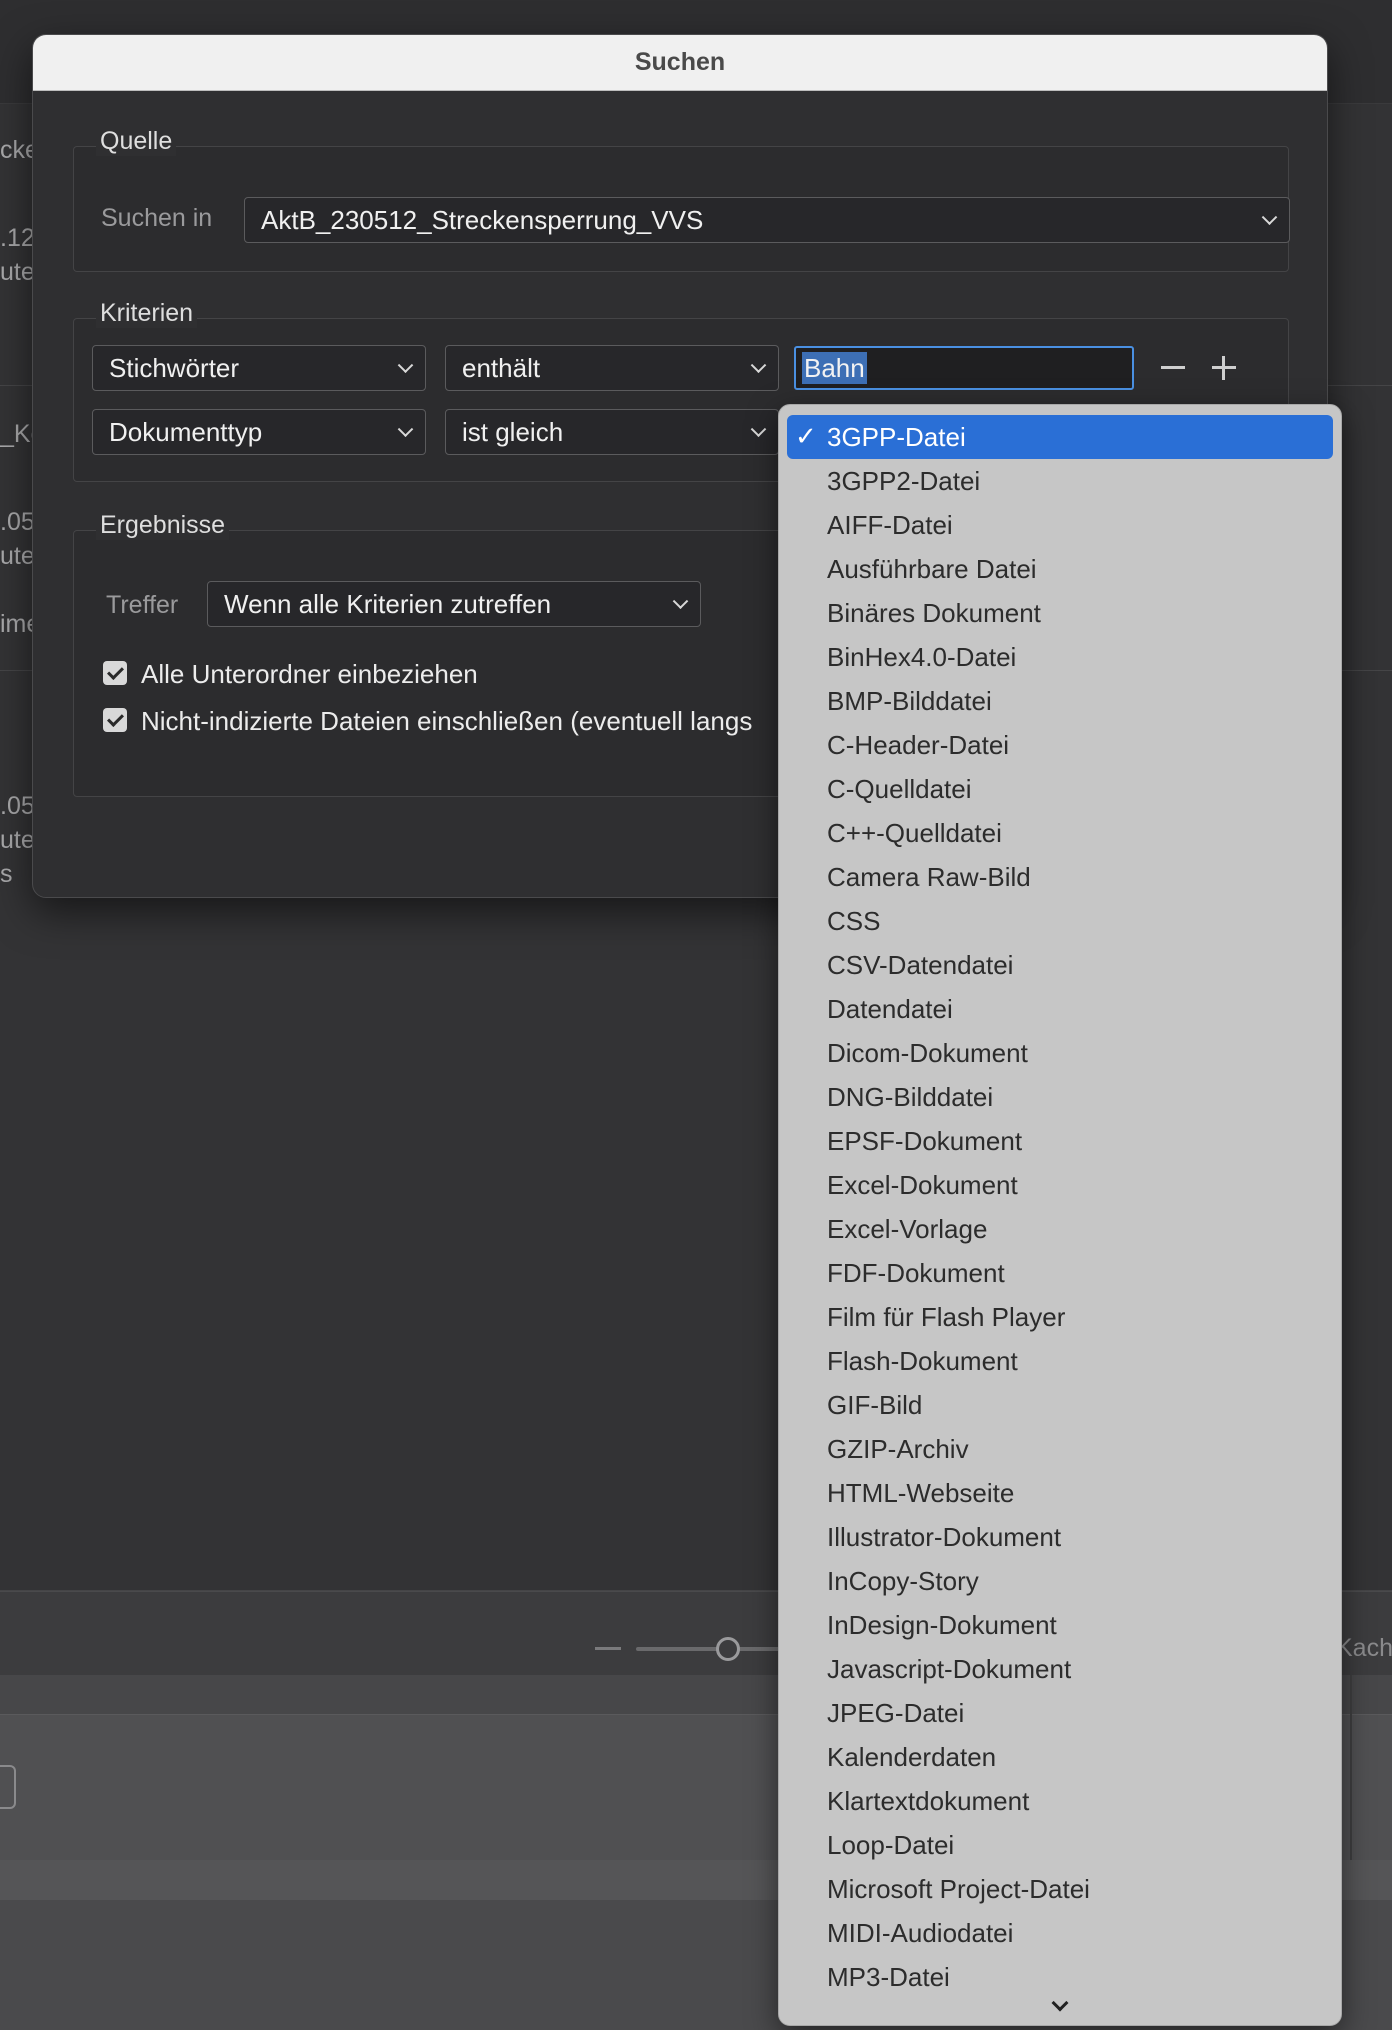  I want to click on dropdown-item-label: 3GPP2-Datei, so click(904, 480).